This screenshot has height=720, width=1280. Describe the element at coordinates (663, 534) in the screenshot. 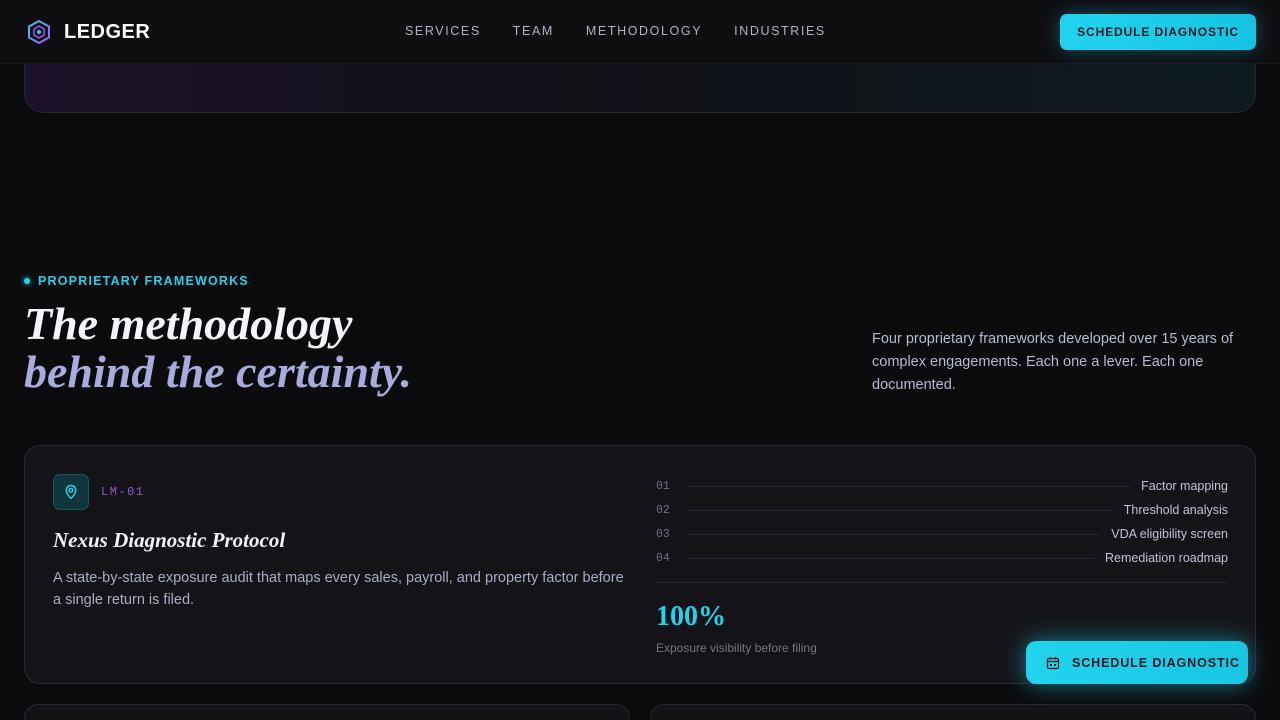

I see `step-number: 03` at that location.